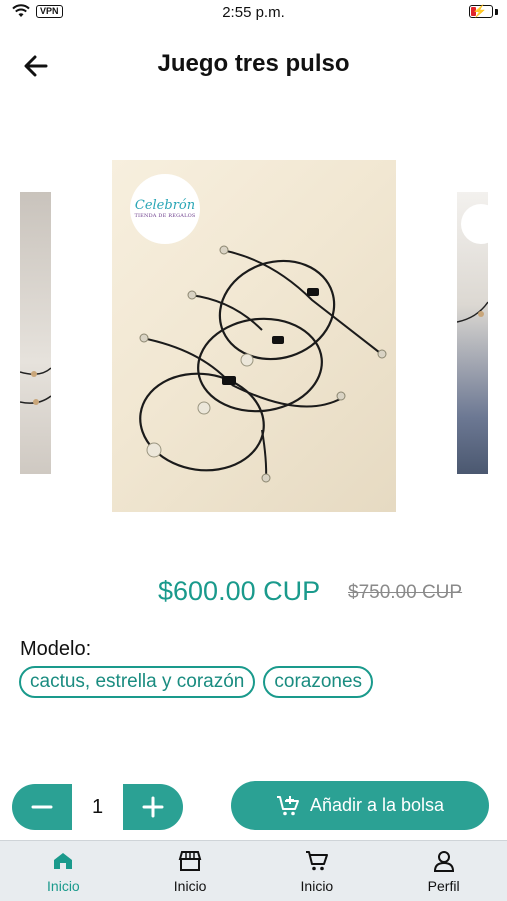  What do you see at coordinates (479, 11) in the screenshot?
I see `charging-bolt-icon: ⚡` at bounding box center [479, 11].